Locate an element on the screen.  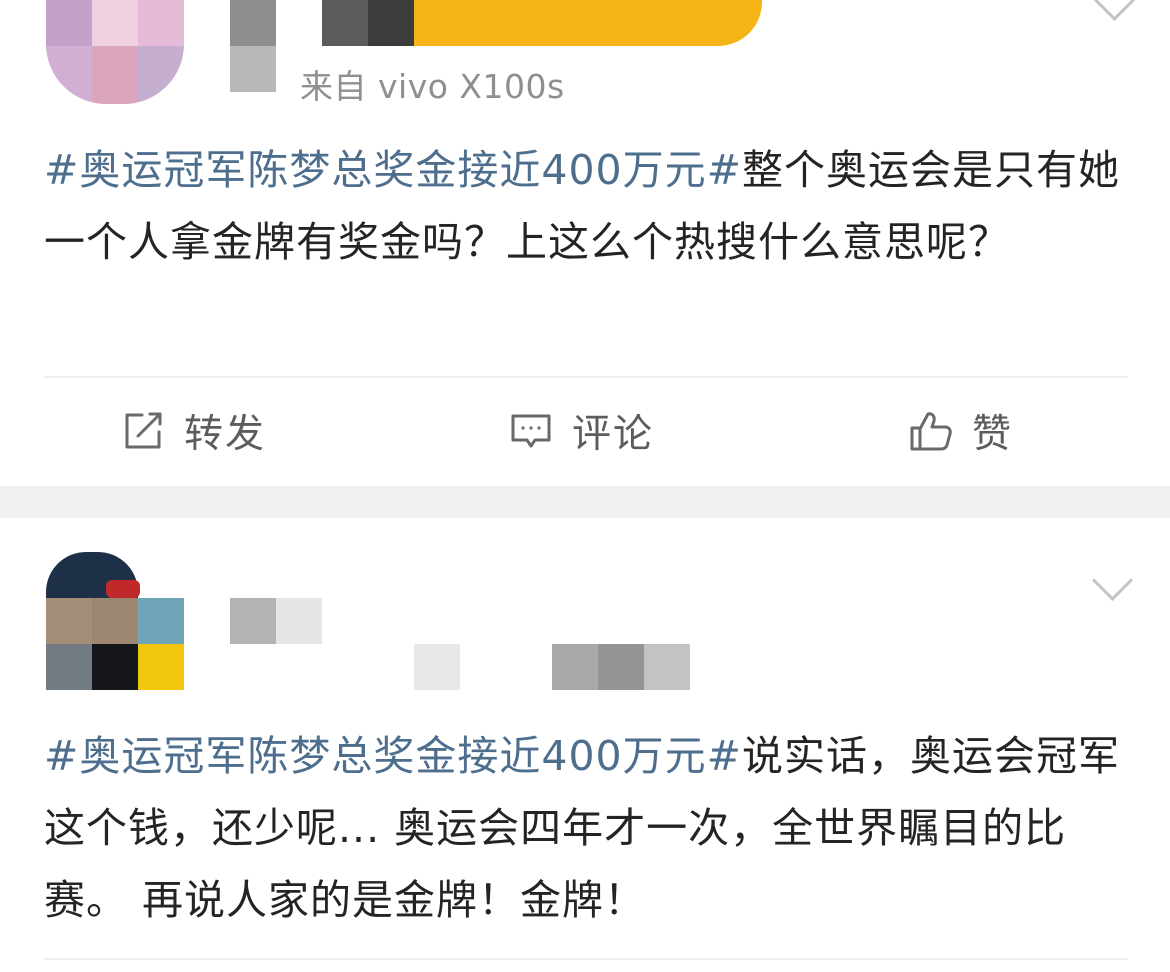
like-label: 赞 is located at coordinates (993, 434).